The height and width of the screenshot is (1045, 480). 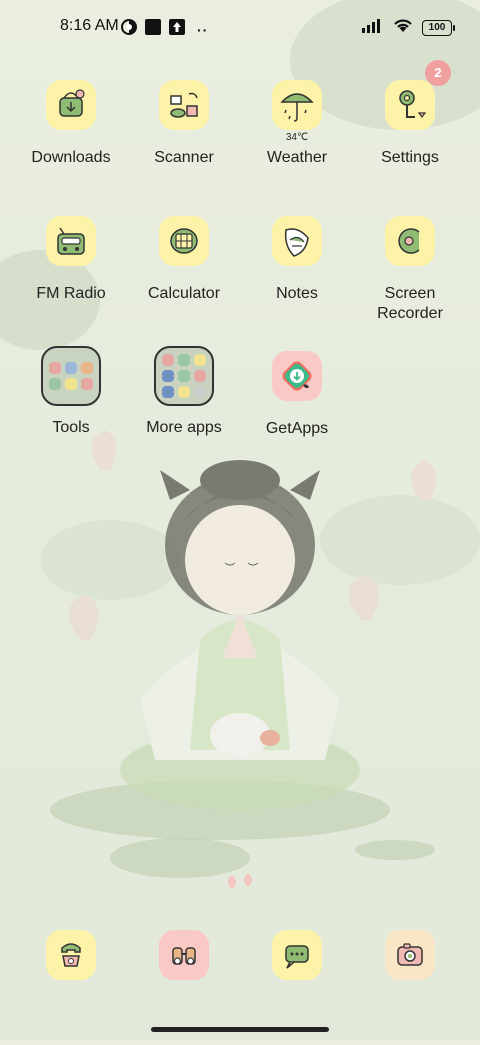 I want to click on app-calculator: Calculator, so click(x=184, y=260).